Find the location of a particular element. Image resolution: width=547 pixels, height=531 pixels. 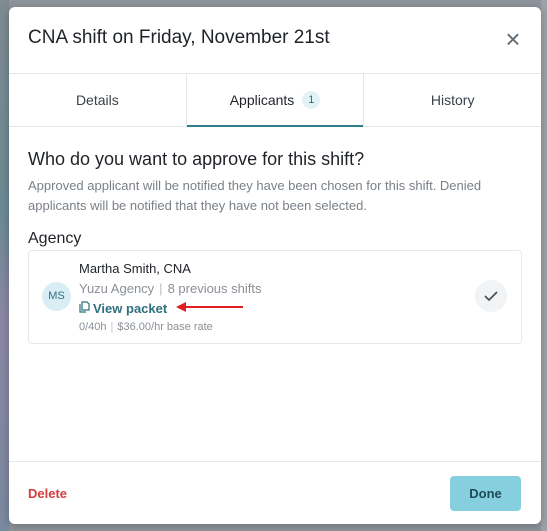

tab-history-label: History is located at coordinates (452, 100).